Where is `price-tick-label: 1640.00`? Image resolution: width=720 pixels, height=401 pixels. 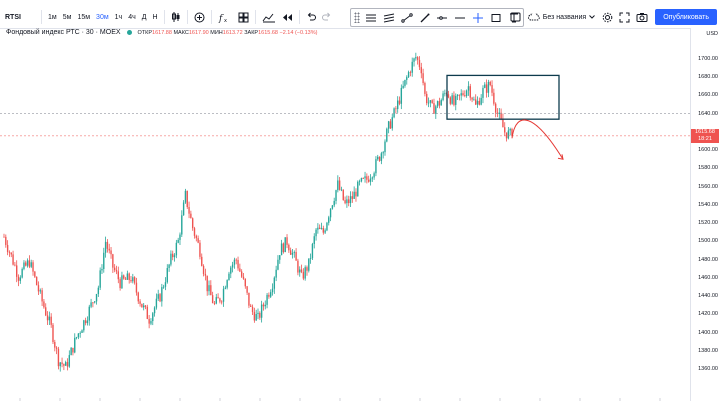 price-tick-label: 1640.00 is located at coordinates (708, 113).